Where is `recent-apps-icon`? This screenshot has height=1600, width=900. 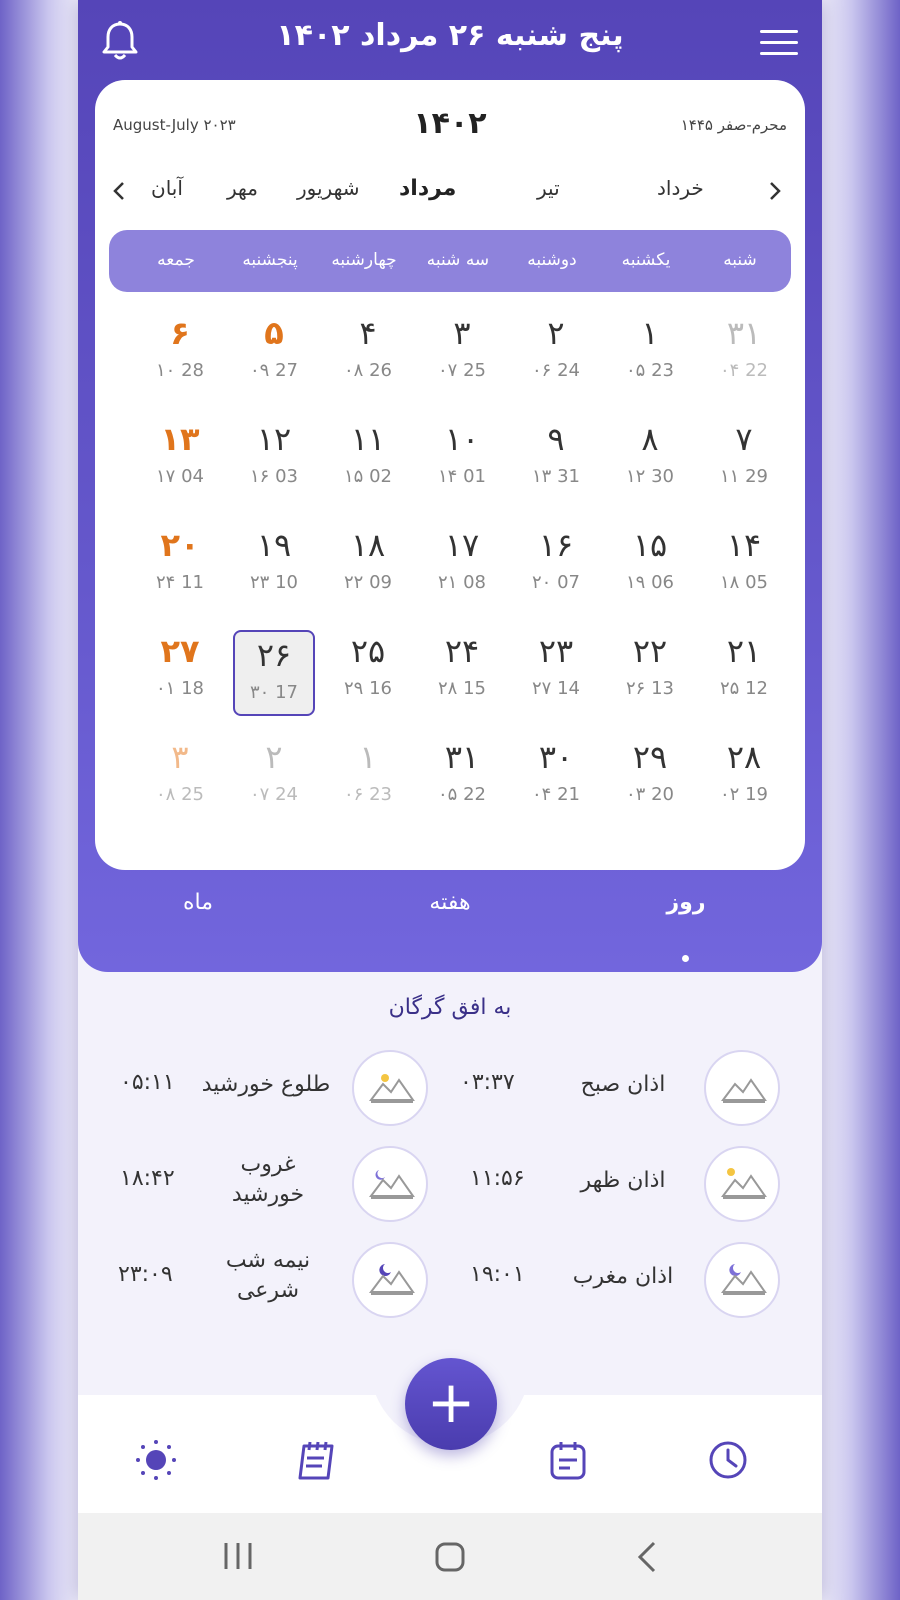
recent-apps-icon is located at coordinates (238, 1556).